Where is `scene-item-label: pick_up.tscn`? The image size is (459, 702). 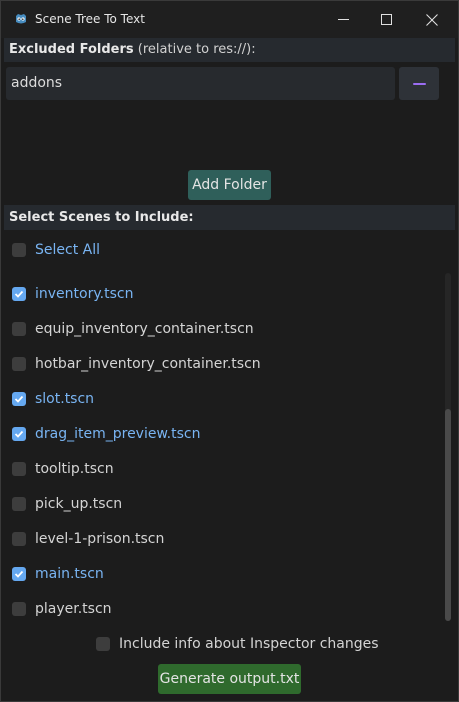
scene-item-label: pick_up.tscn is located at coordinates (79, 504).